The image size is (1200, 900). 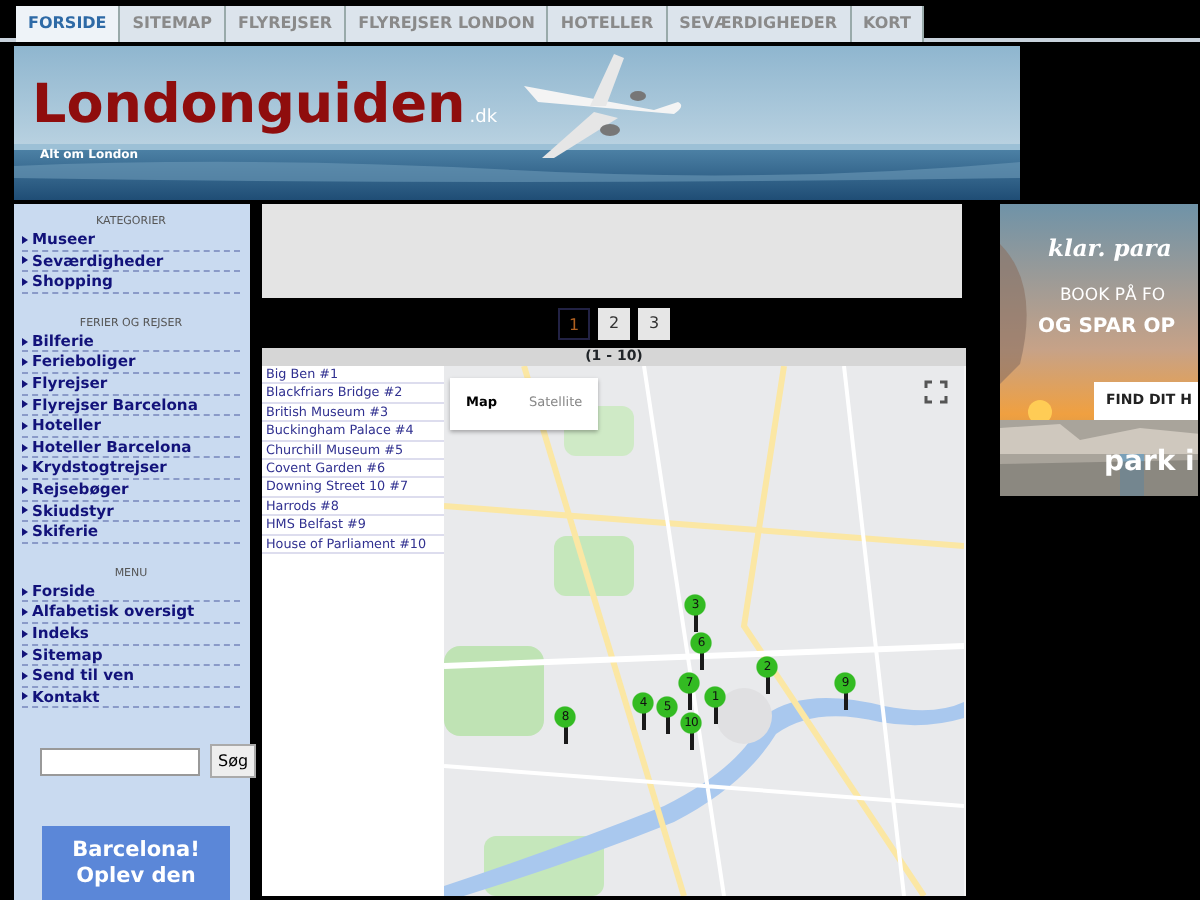 I want to click on site-title: Londonguiden, so click(x=249, y=106).